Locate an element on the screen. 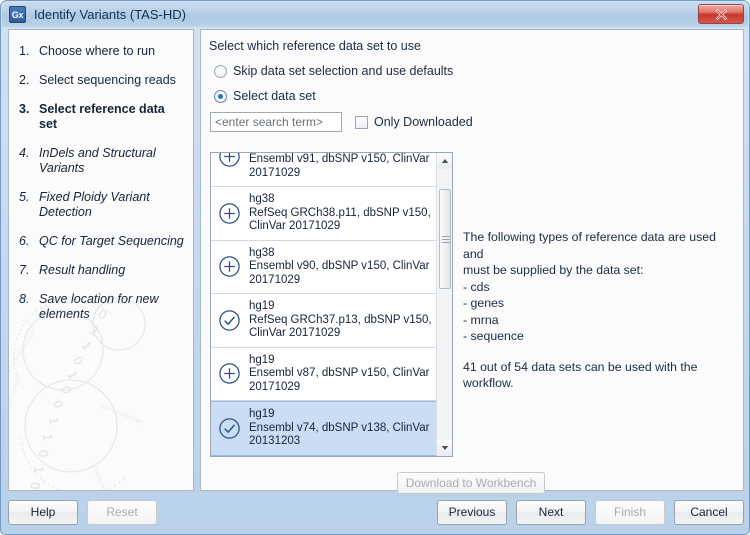  panel-heading: Select which reference data set to use is located at coordinates (315, 46).